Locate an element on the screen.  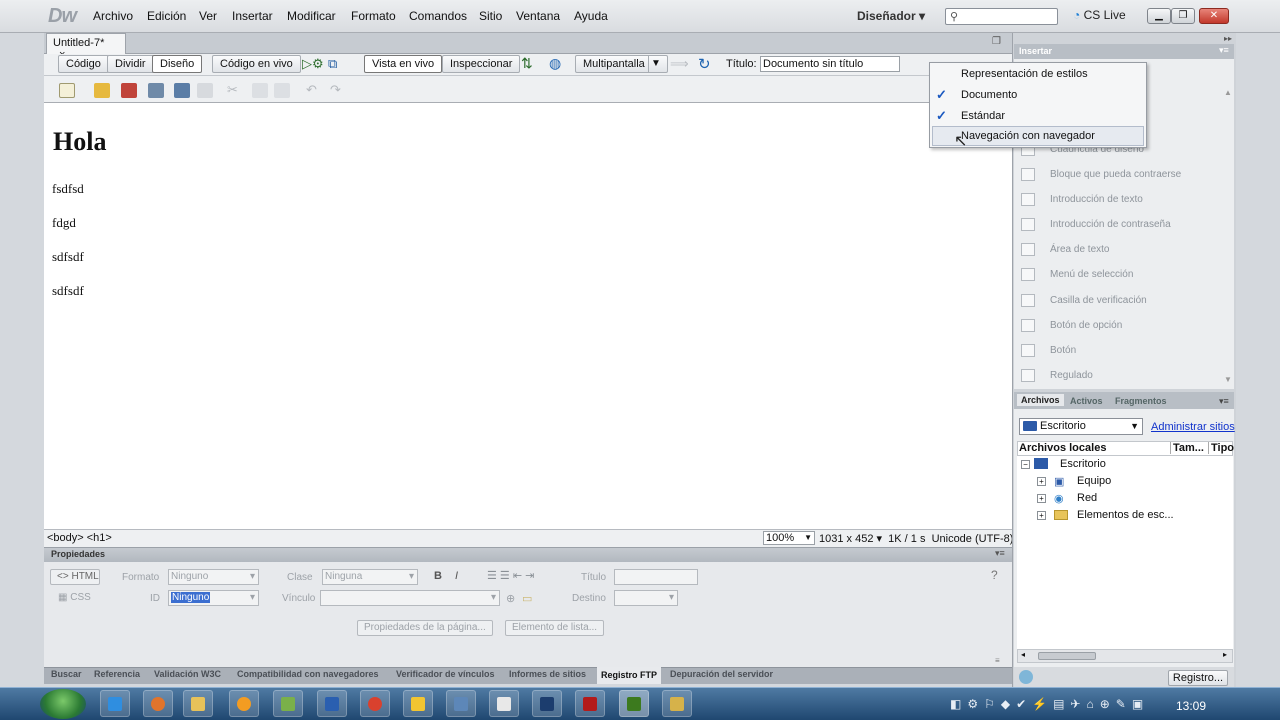
menu-ayuda: Ayuda is located at coordinates (591, 16).